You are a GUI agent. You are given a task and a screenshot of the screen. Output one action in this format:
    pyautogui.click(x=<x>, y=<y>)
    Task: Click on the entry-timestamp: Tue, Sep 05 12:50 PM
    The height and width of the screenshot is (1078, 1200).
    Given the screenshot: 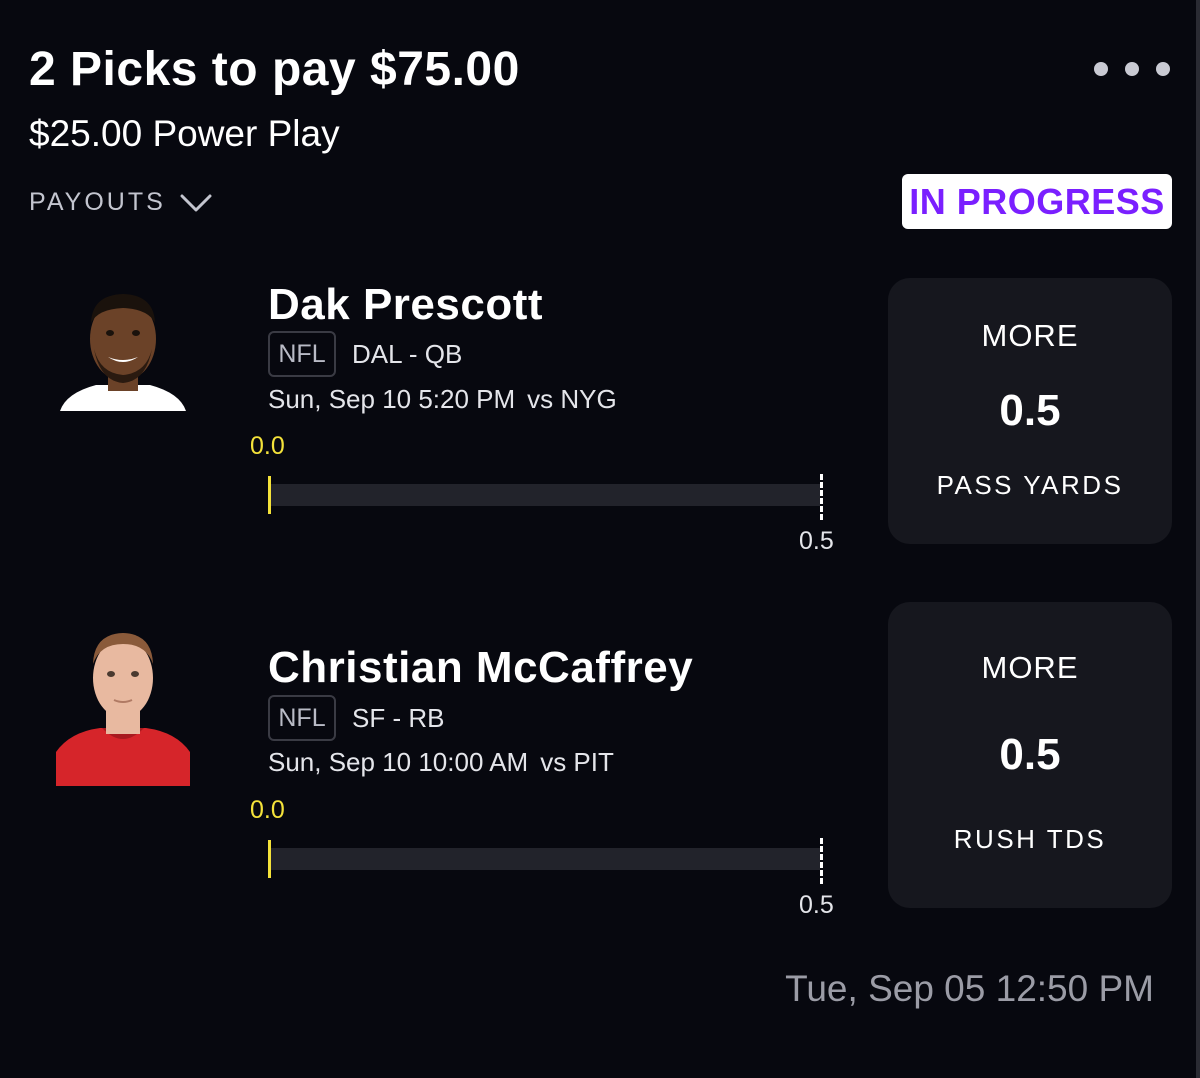 What is the action you would take?
    pyautogui.click(x=969, y=988)
    